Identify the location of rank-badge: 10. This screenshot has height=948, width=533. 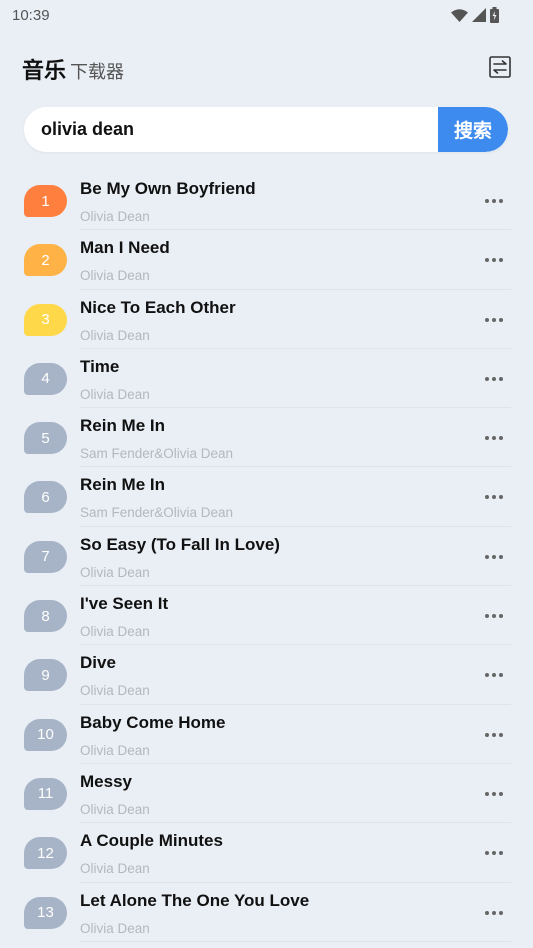
(45, 734).